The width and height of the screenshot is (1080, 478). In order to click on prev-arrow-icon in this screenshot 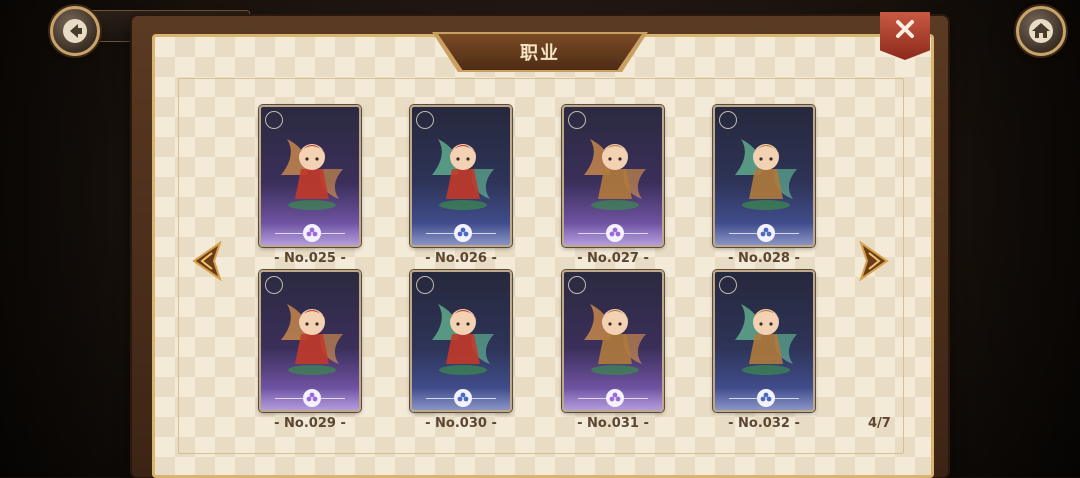, I will do `click(207, 261)`.